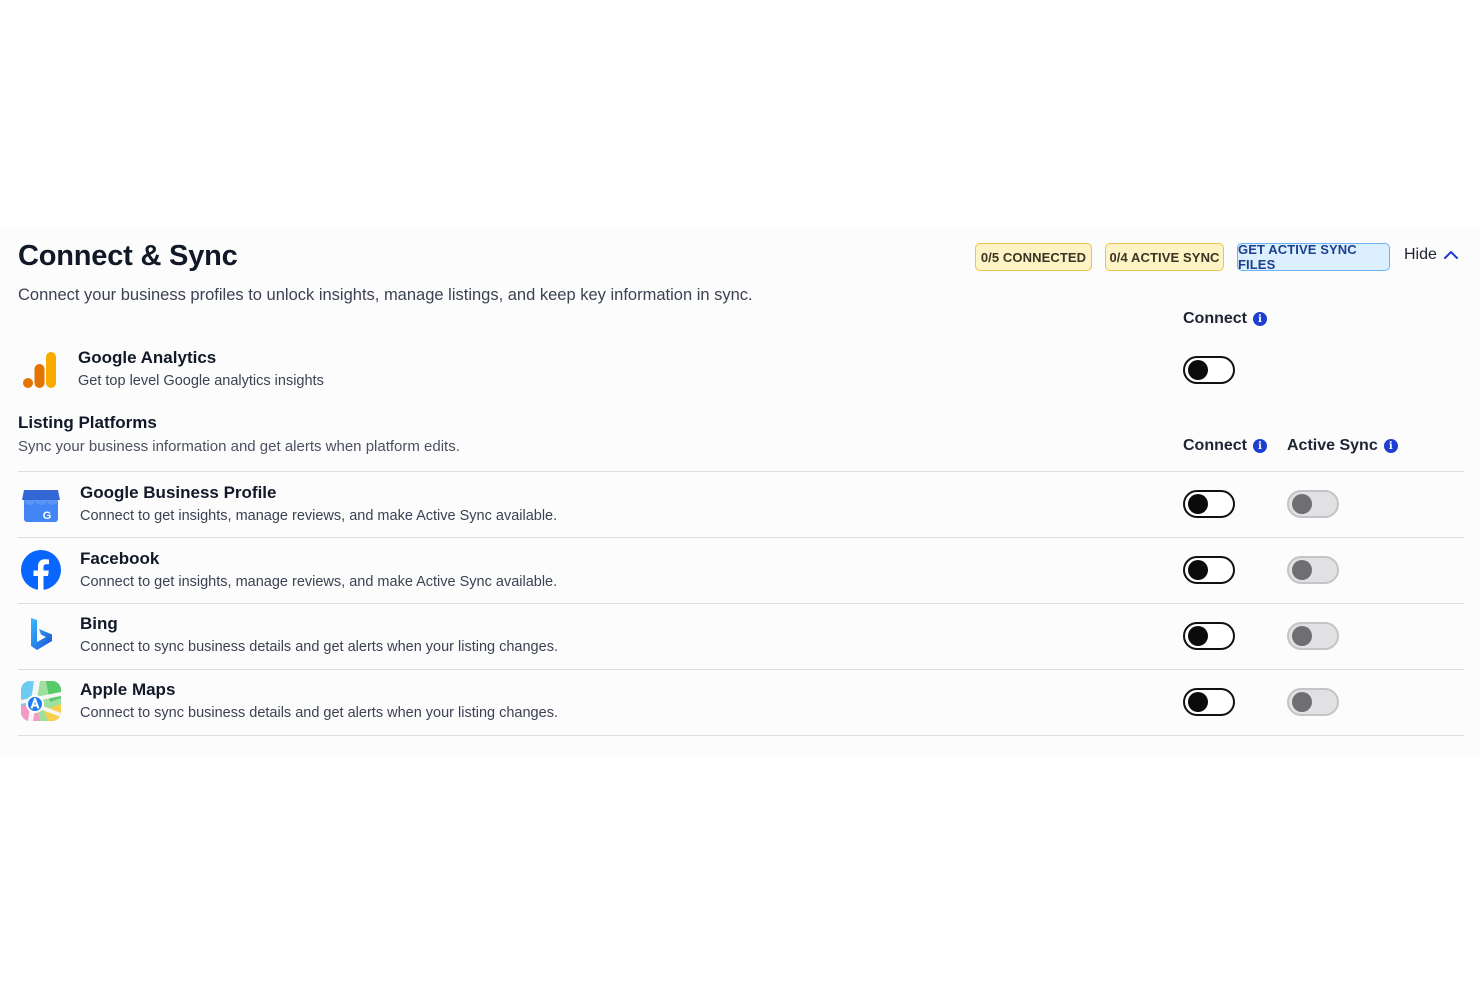  I want to click on analytics-name: Google Analytics, so click(147, 357).